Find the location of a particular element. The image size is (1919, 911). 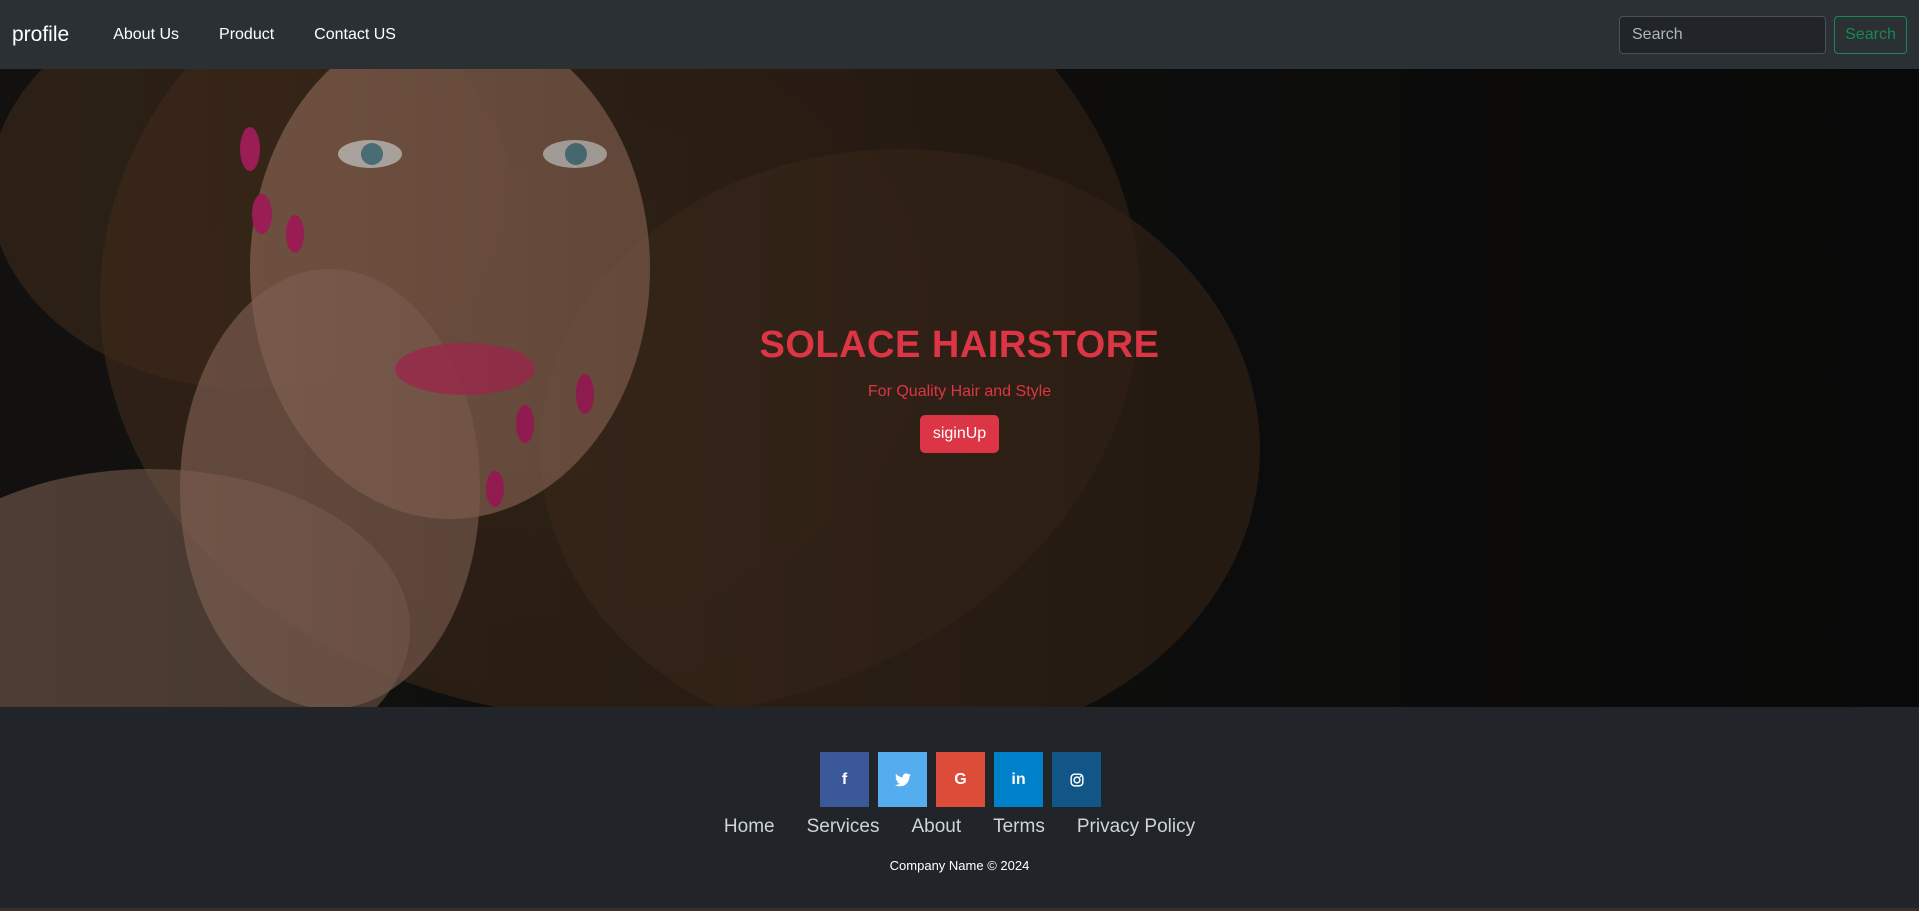

facebook-icon: f is located at coordinates (844, 779).